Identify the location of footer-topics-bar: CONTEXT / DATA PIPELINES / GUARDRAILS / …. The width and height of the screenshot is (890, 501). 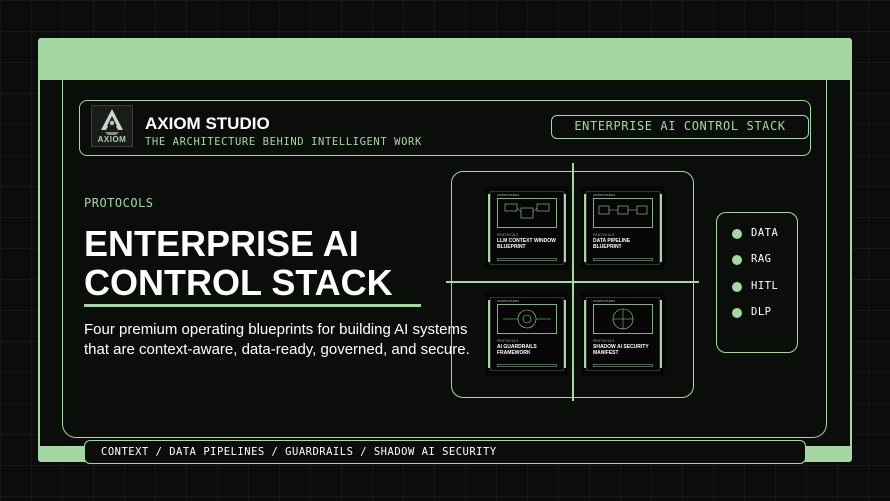
(445, 452).